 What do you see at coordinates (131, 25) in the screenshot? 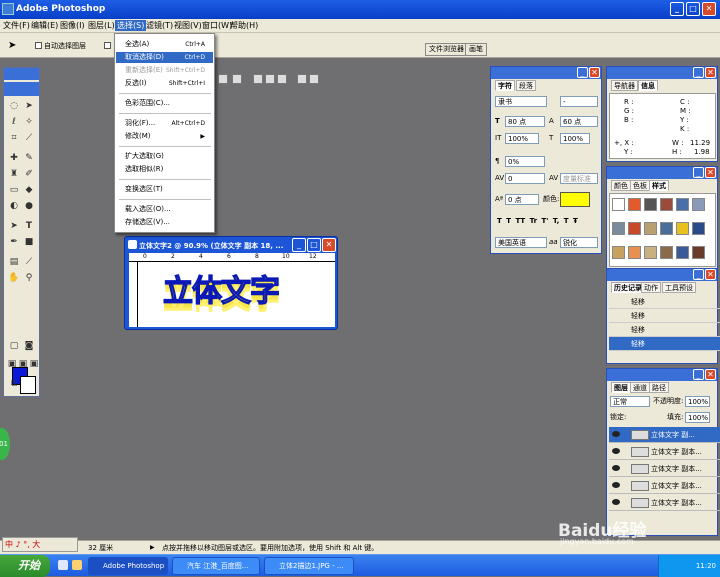
I see `menu-select: 选择(S)` at bounding box center [131, 25].